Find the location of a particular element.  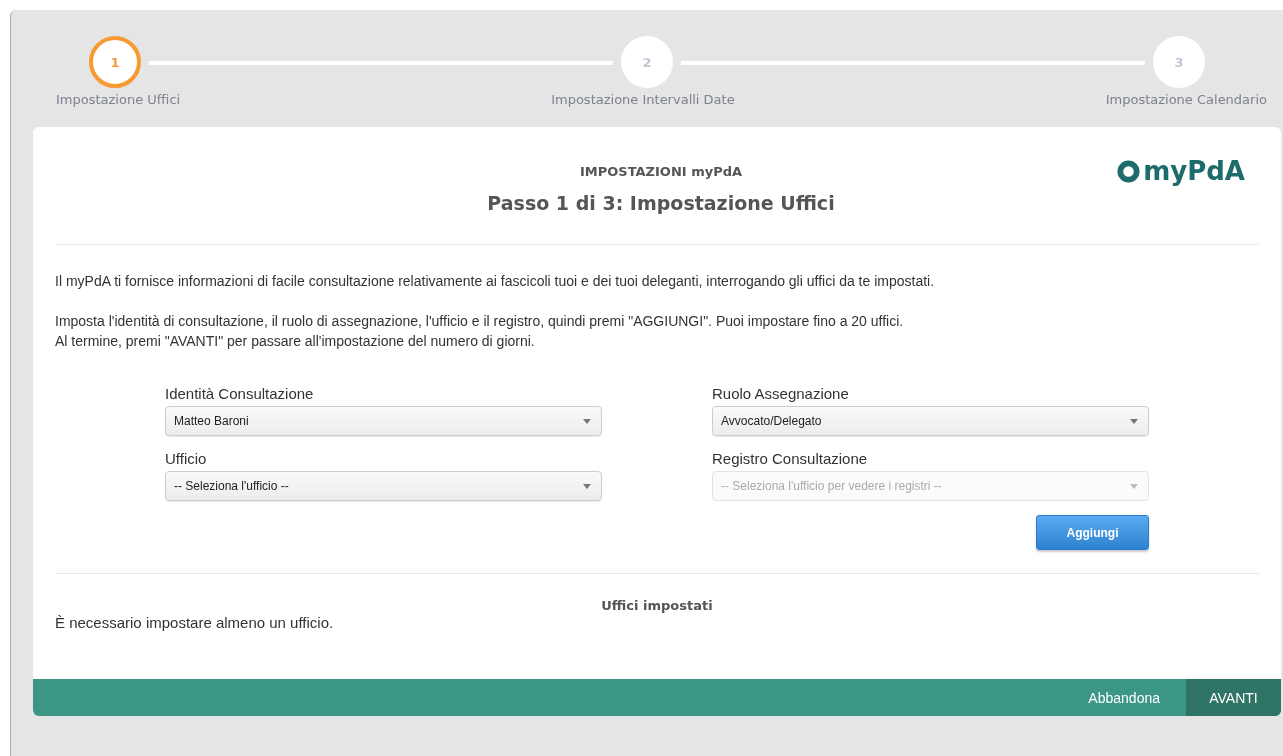

logo-text: myPdA is located at coordinates (1194, 171).